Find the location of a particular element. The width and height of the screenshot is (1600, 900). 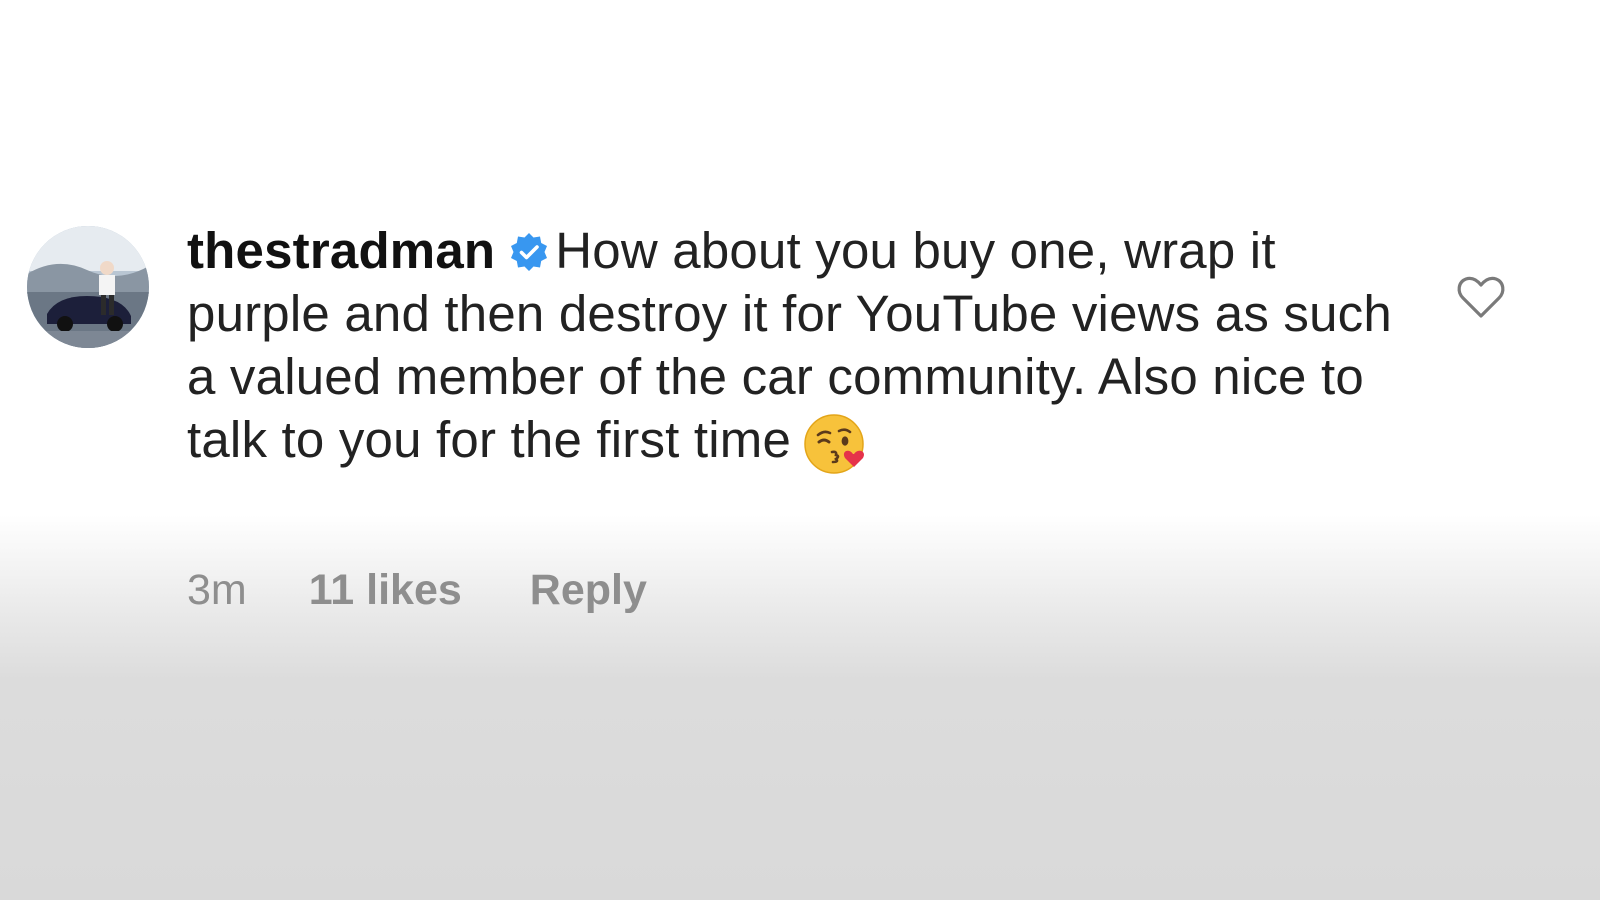

avatar-photo is located at coordinates (88, 287).